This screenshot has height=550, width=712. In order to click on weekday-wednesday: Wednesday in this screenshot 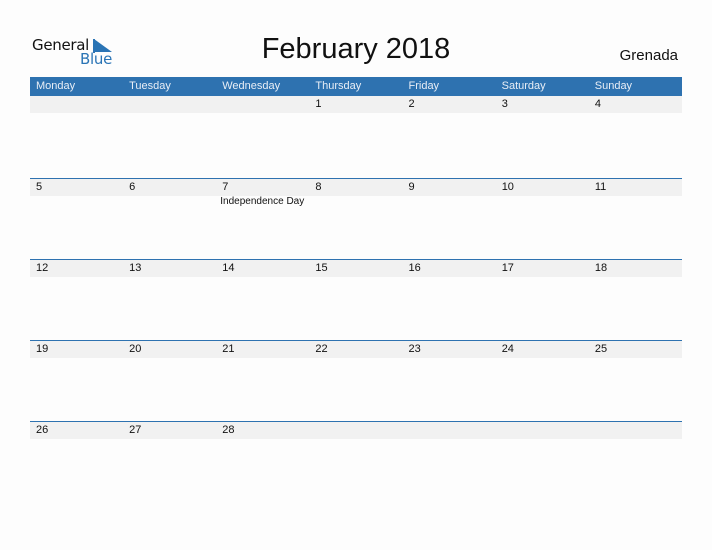, I will do `click(251, 86)`.